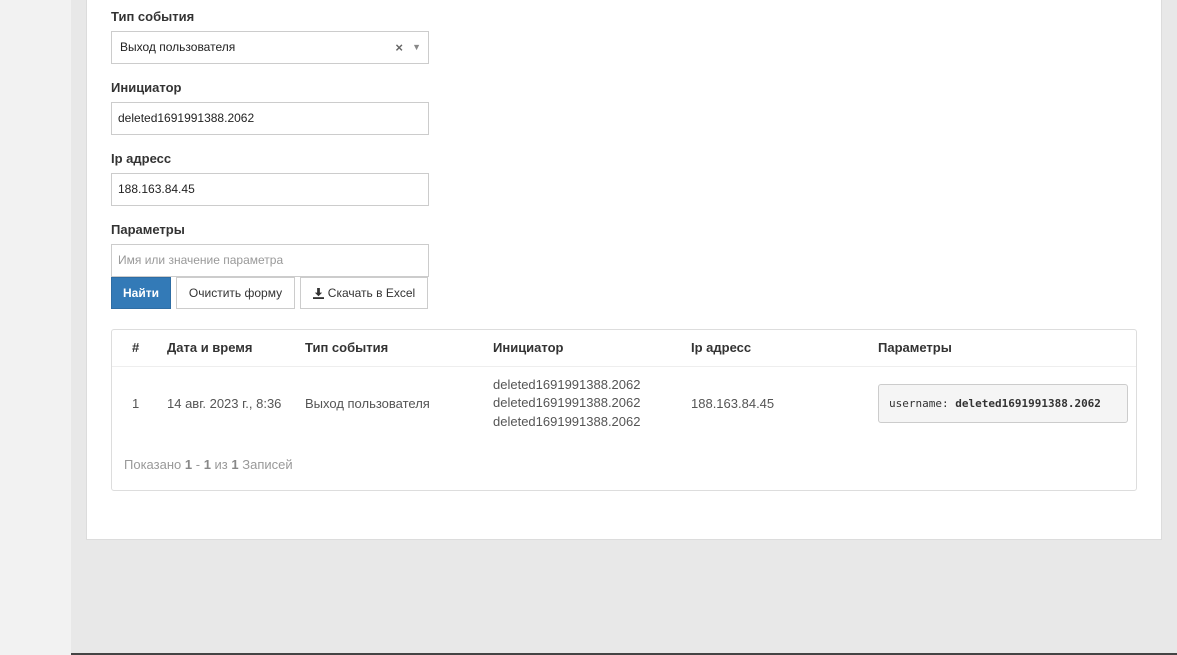 This screenshot has height=655, width=1177. I want to click on close-icon: ×, so click(399, 47).